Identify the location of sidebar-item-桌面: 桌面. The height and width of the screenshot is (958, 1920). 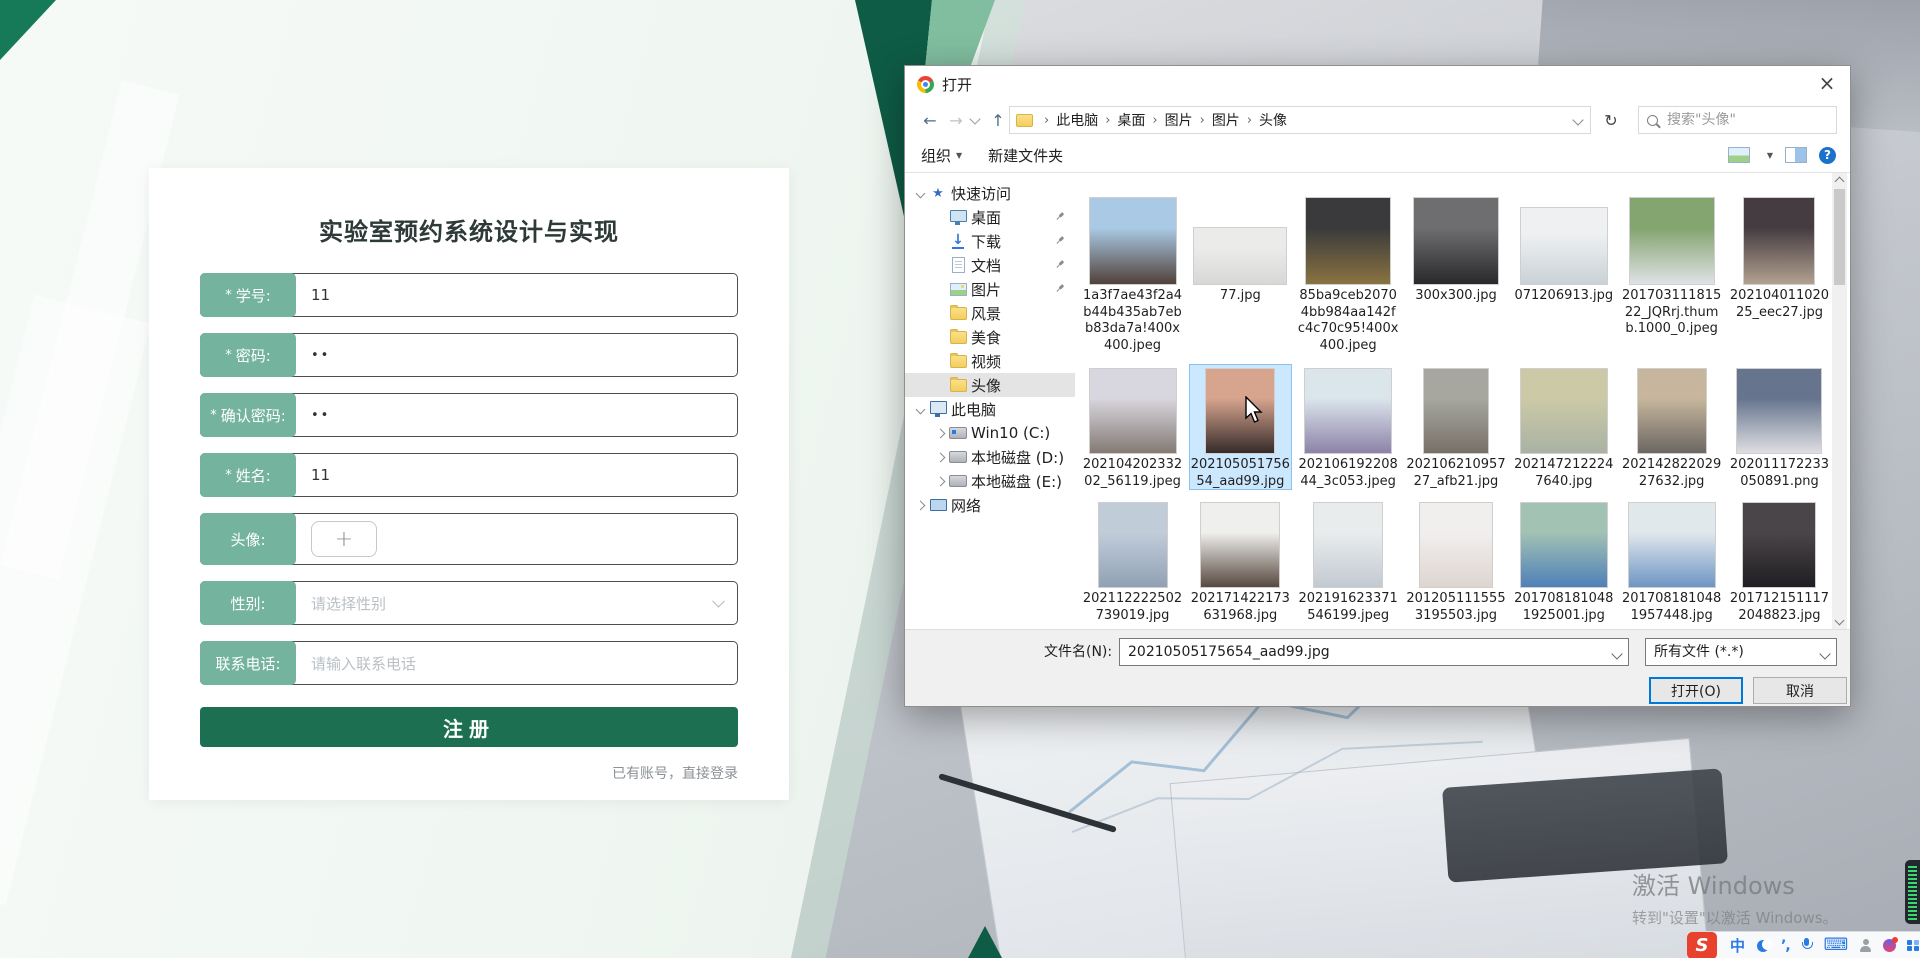
(990, 217).